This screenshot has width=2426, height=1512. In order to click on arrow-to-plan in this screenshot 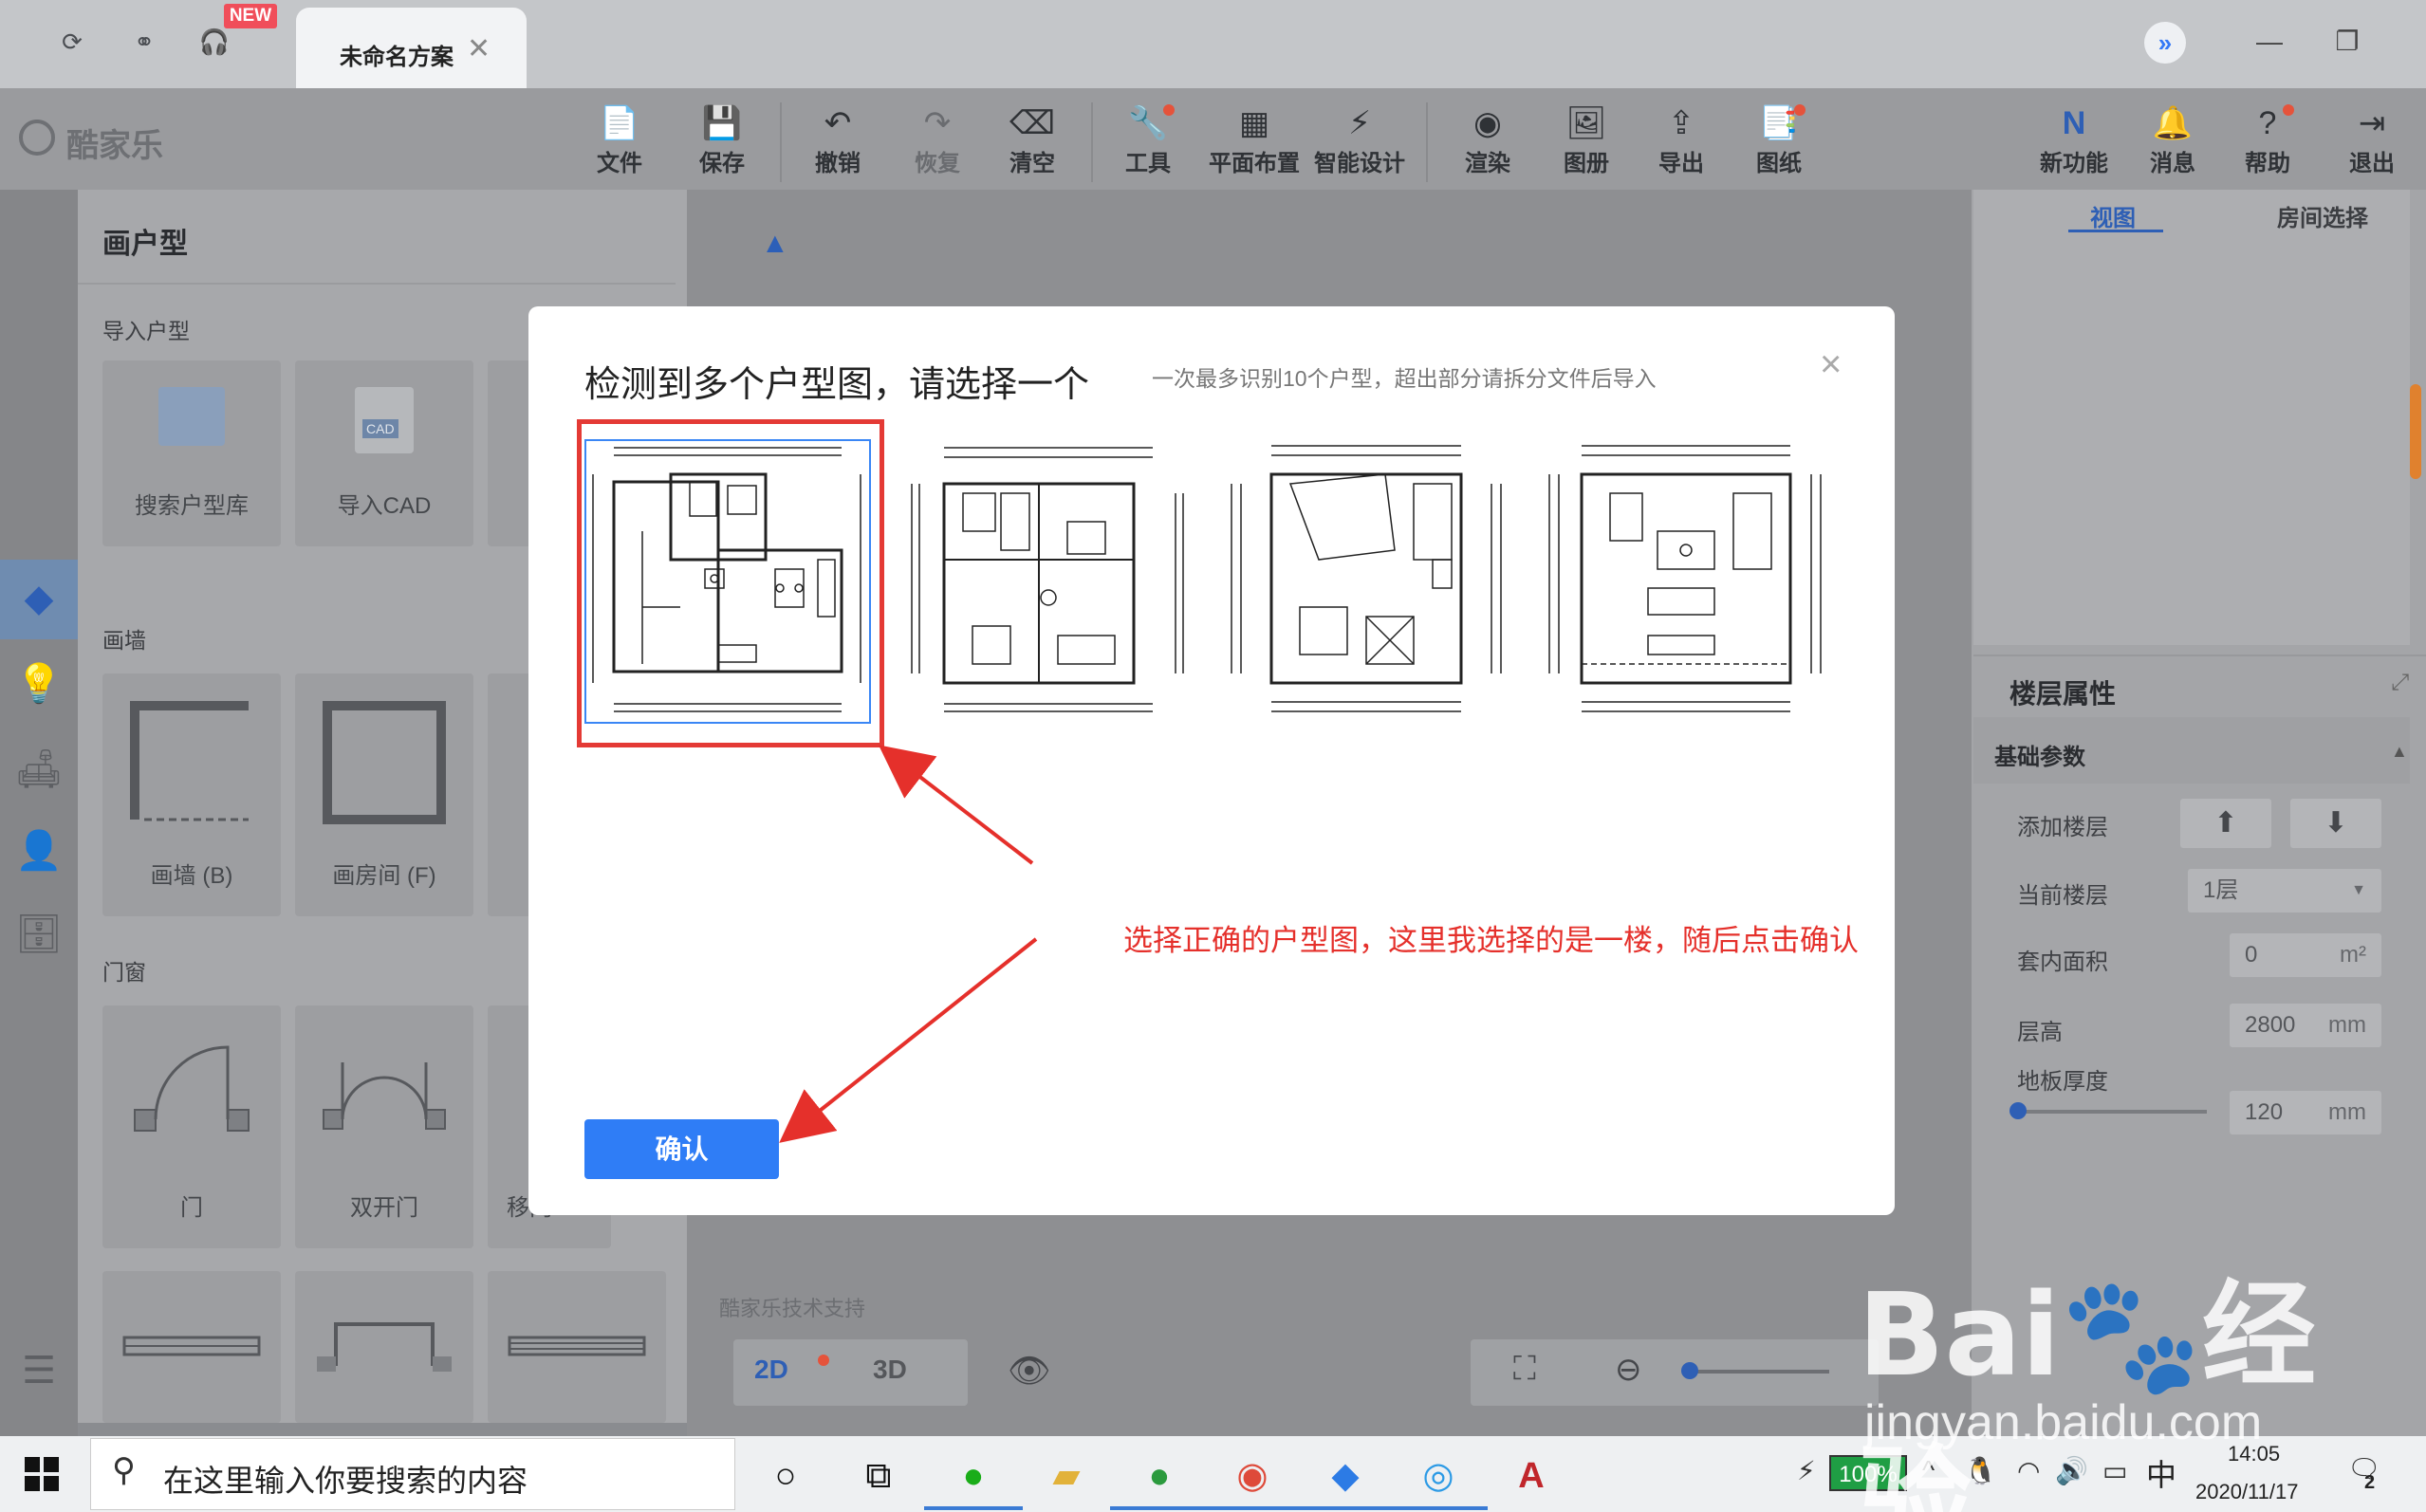, I will do `click(956, 805)`.